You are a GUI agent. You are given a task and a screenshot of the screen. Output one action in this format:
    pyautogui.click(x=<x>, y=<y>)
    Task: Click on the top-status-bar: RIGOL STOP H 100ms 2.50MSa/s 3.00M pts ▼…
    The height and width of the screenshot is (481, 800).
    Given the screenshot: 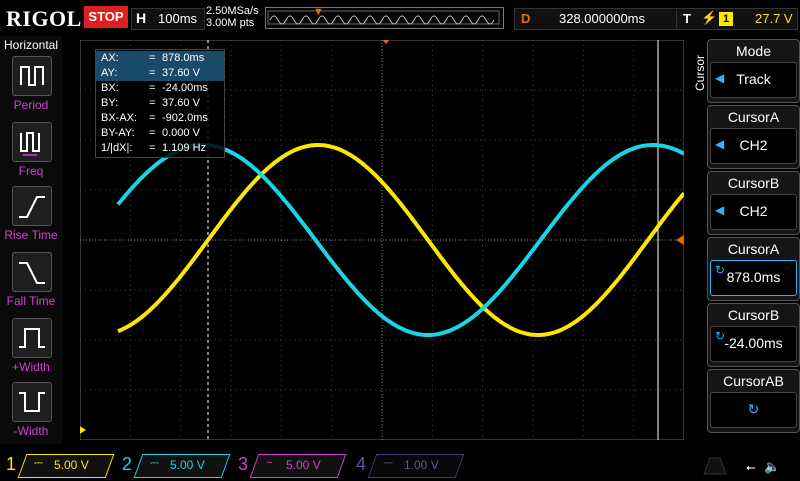 What is the action you would take?
    pyautogui.click(x=400, y=18)
    